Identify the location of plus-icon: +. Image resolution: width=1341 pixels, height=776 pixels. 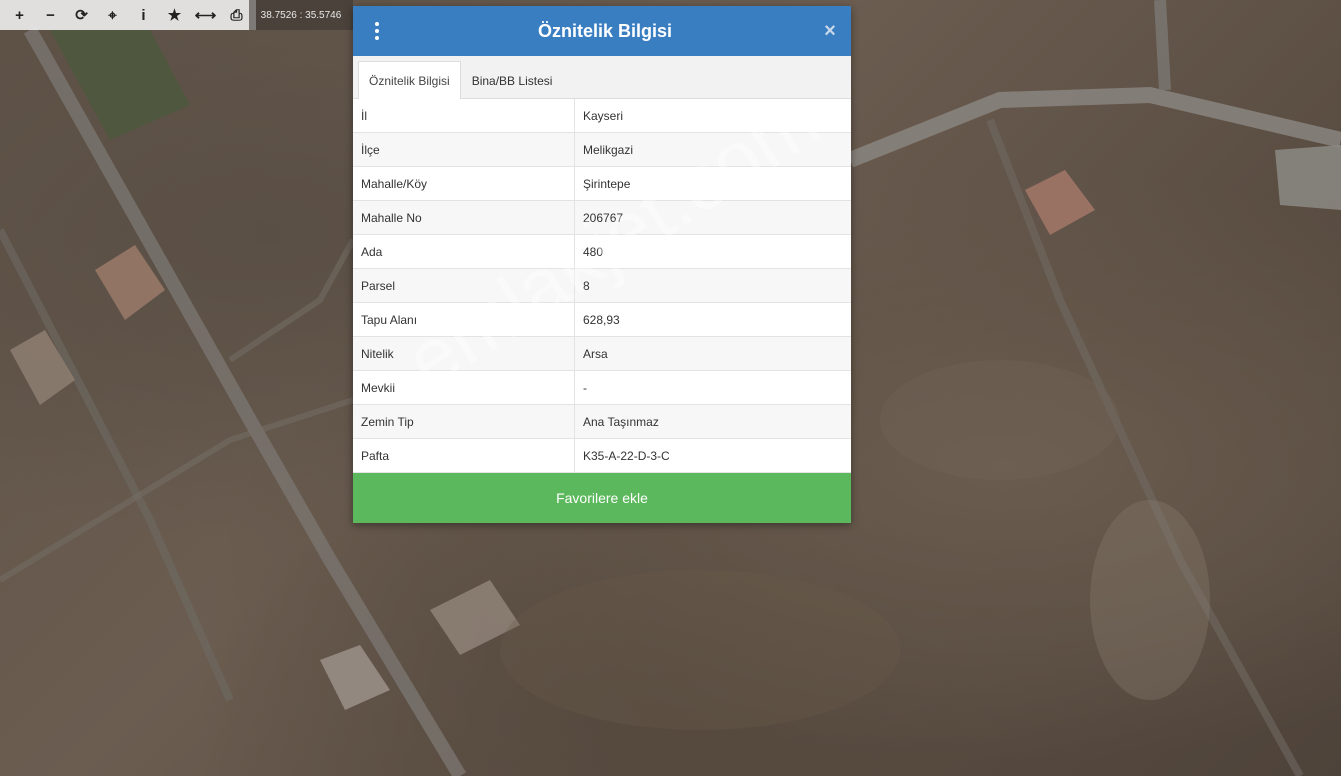
(19, 15).